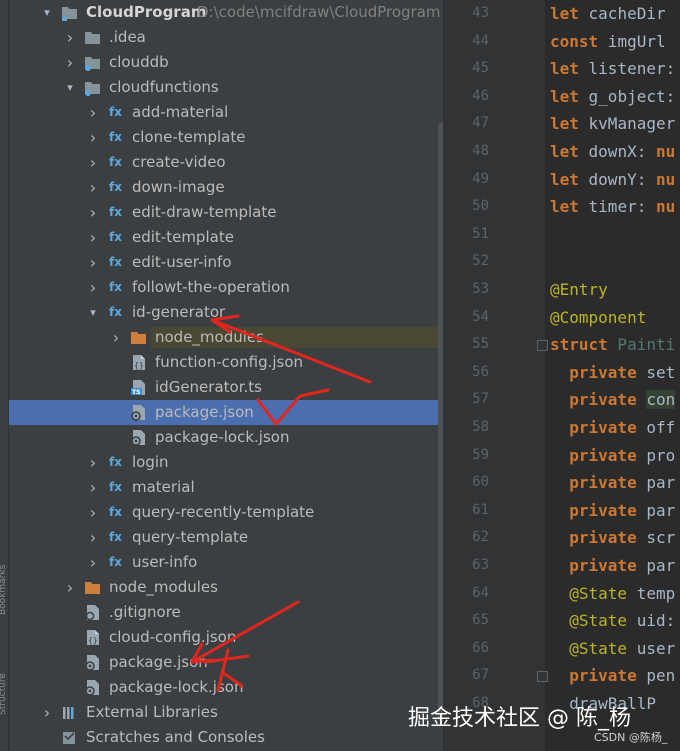 This screenshot has height=751, width=680. What do you see at coordinates (226, 162) in the screenshot?
I see `tree-row: › fx create-video` at bounding box center [226, 162].